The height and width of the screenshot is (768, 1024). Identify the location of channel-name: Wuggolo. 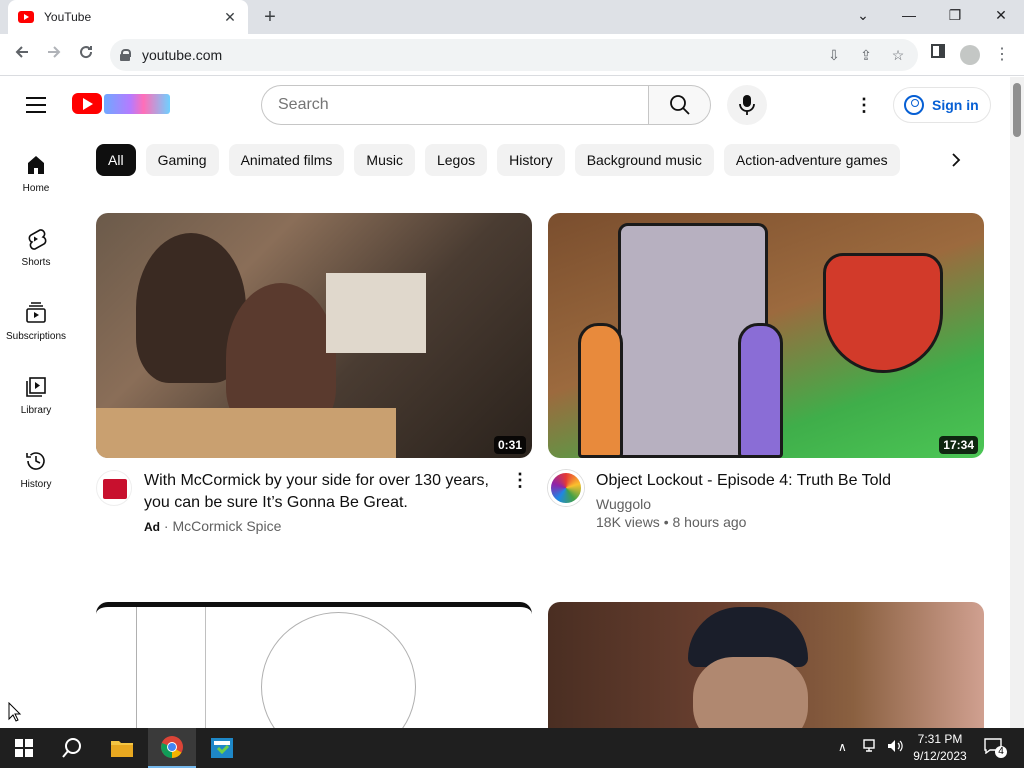
(790, 504).